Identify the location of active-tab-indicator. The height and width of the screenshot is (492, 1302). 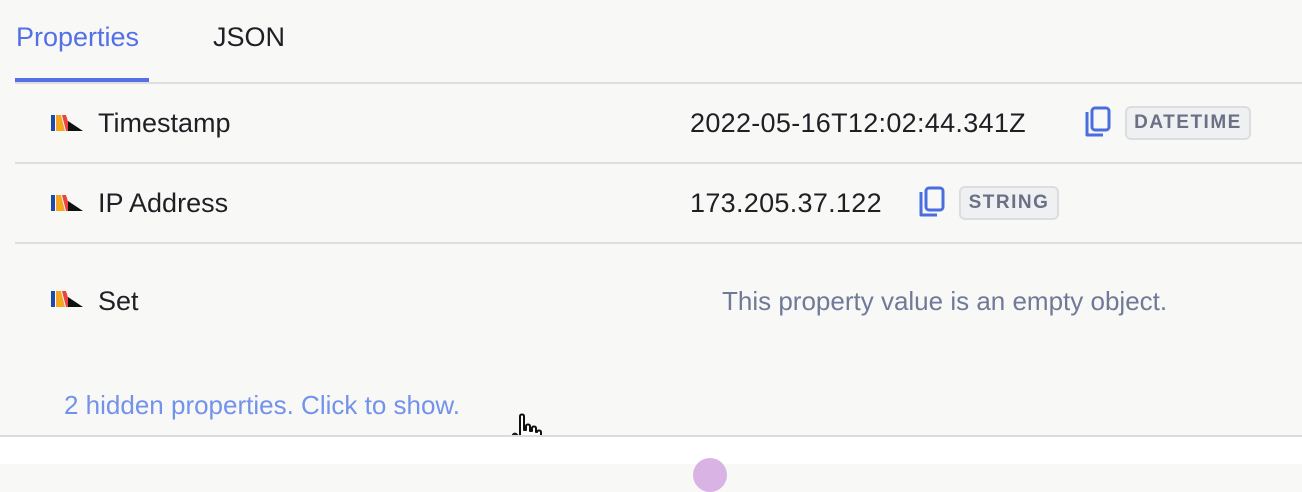
(82, 80).